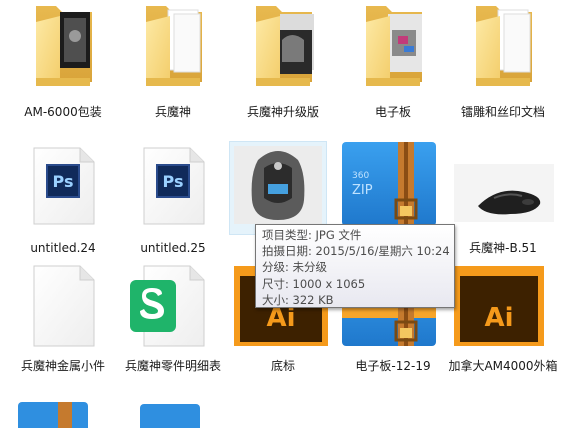 The image size is (567, 431). Describe the element at coordinates (298, 299) in the screenshot. I see `tooltip-size: 大小: 322 KB` at that location.